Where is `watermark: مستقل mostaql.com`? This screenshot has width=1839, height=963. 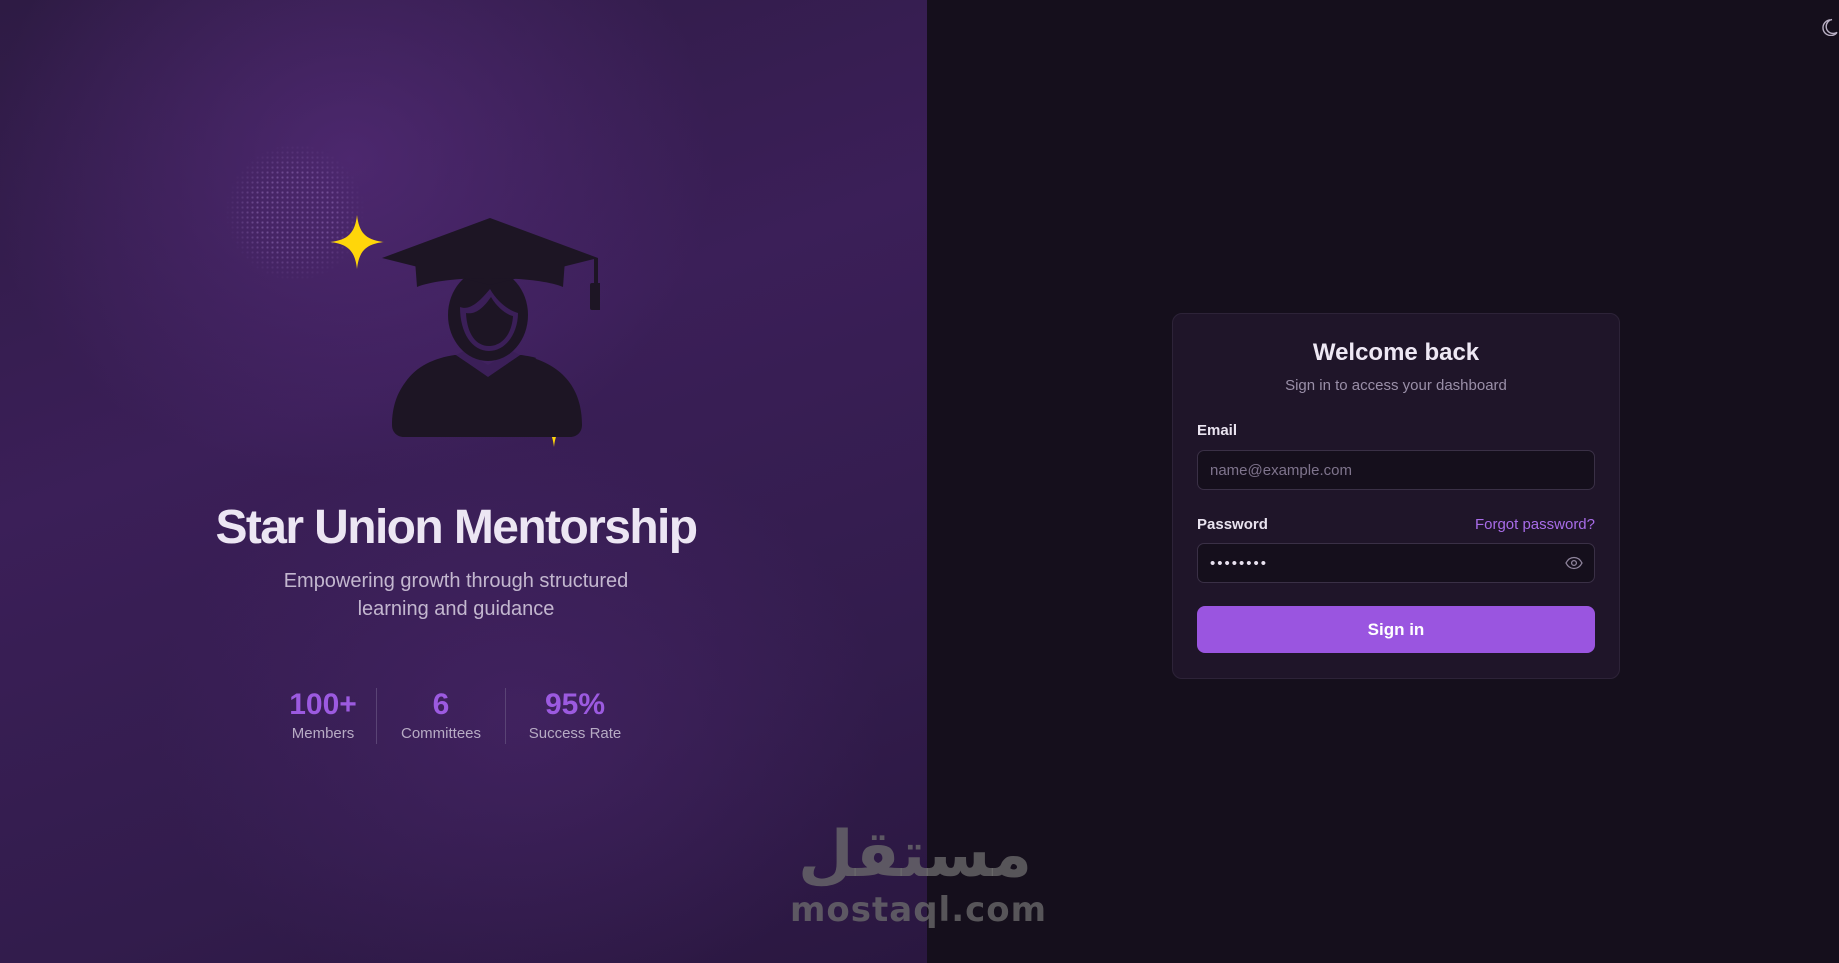
watermark: مستقل mostaql.com is located at coordinates (919, 881).